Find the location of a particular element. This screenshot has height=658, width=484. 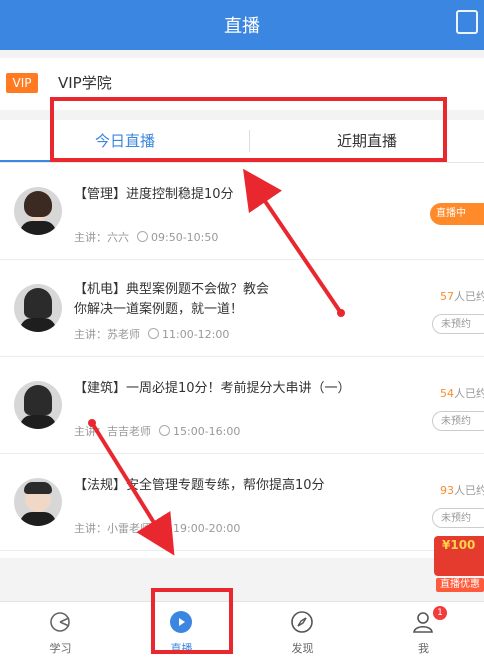

arrow-to-tabs is located at coordinates (293, 241).